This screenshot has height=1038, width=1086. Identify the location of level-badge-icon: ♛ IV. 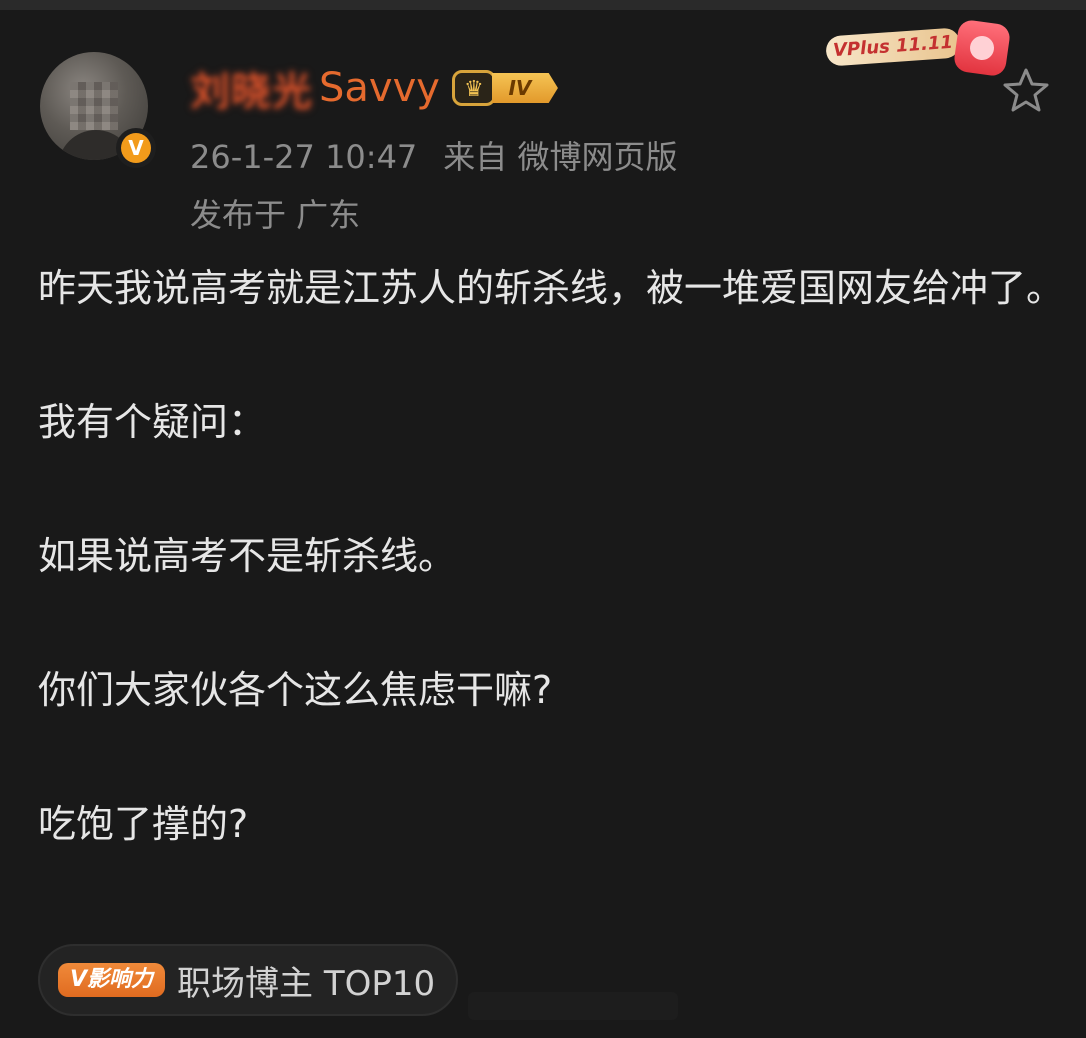
(506, 88).